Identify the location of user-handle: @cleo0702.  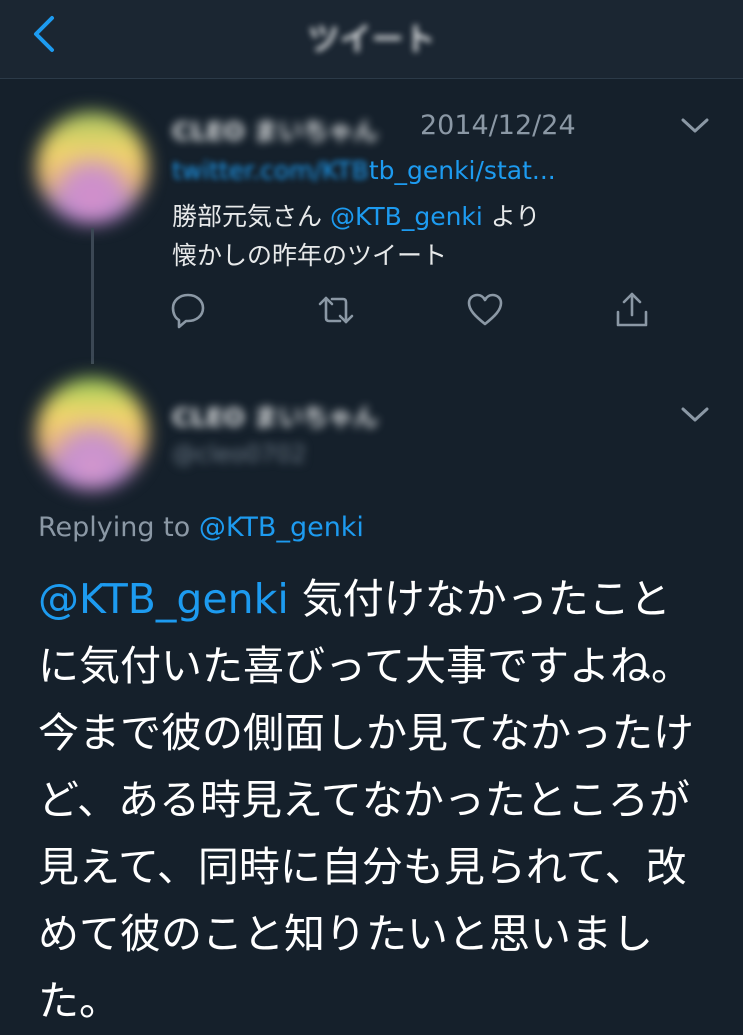
(239, 454).